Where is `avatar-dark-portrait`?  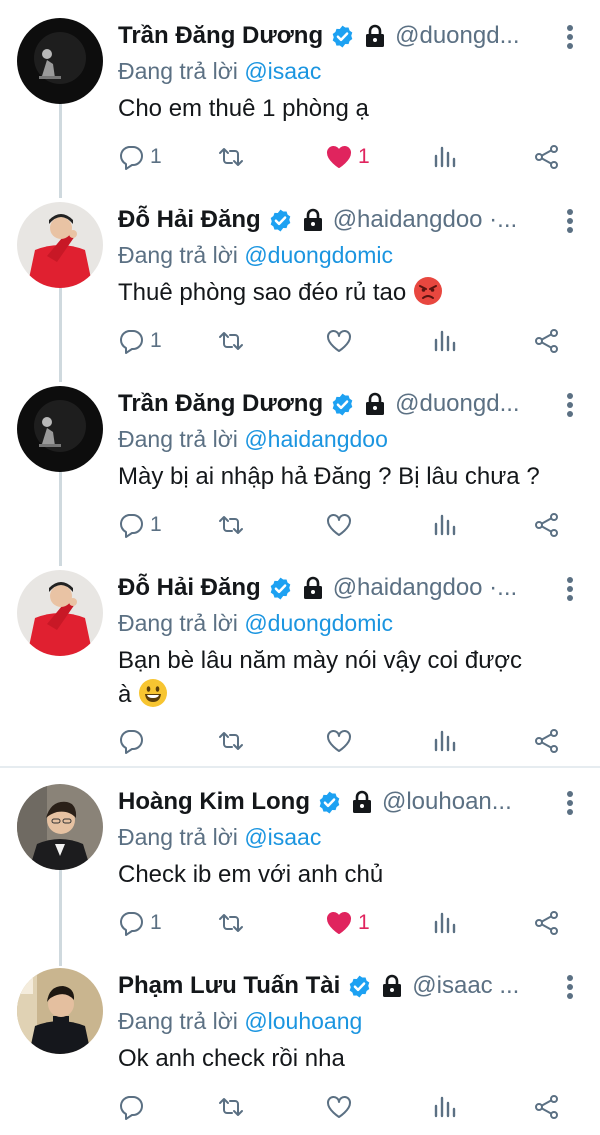
avatar-dark-portrait is located at coordinates (60, 429).